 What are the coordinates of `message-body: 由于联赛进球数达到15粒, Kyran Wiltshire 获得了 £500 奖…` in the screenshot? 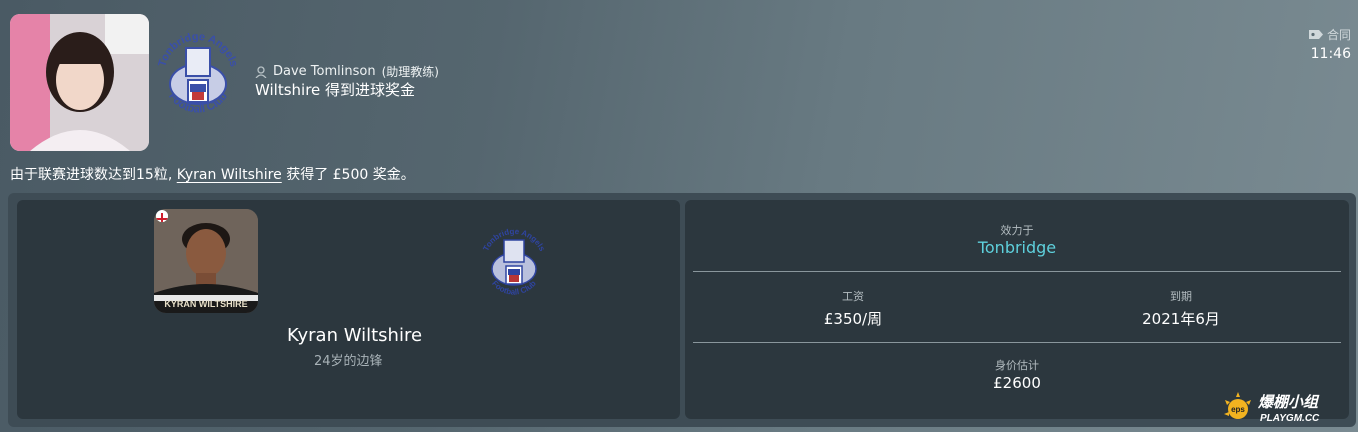 It's located at (212, 174).